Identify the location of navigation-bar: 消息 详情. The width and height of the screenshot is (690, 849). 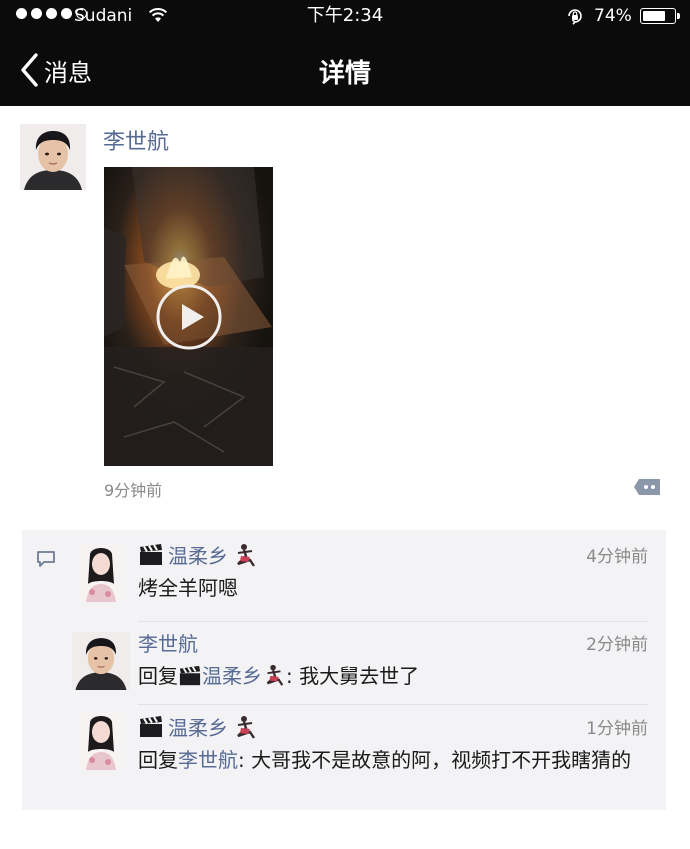
(345, 70).